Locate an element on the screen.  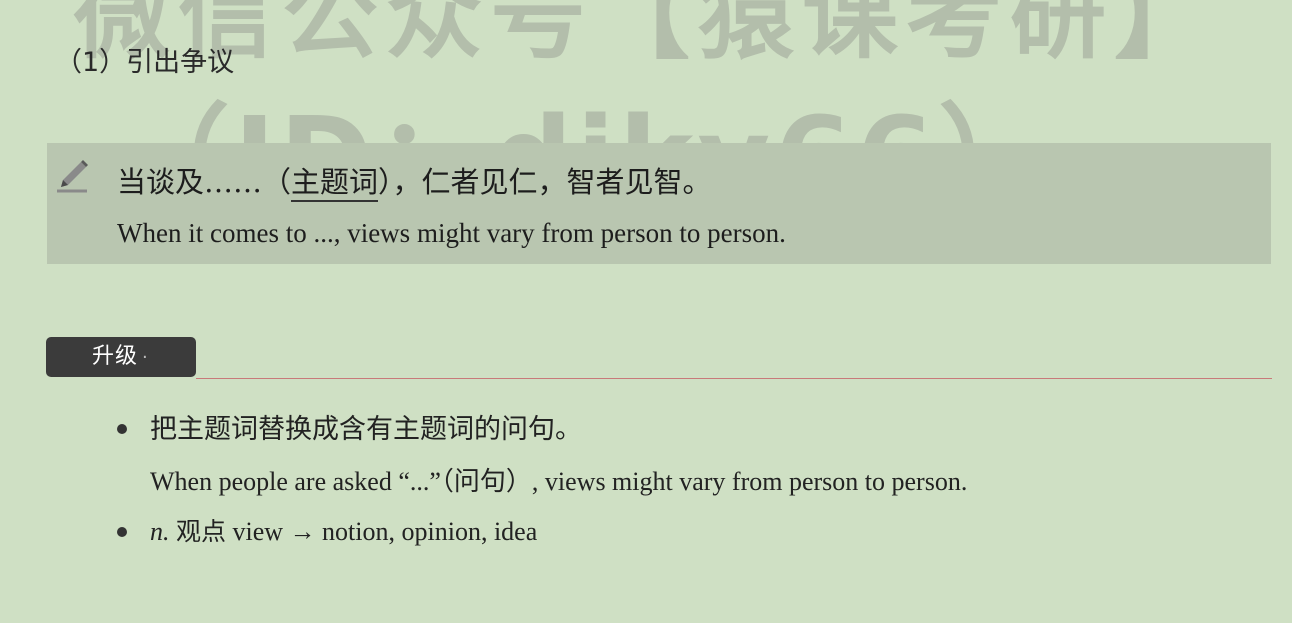
list-item: n. 观点 view → notion, opinion, idea is located at coordinates (697, 532).